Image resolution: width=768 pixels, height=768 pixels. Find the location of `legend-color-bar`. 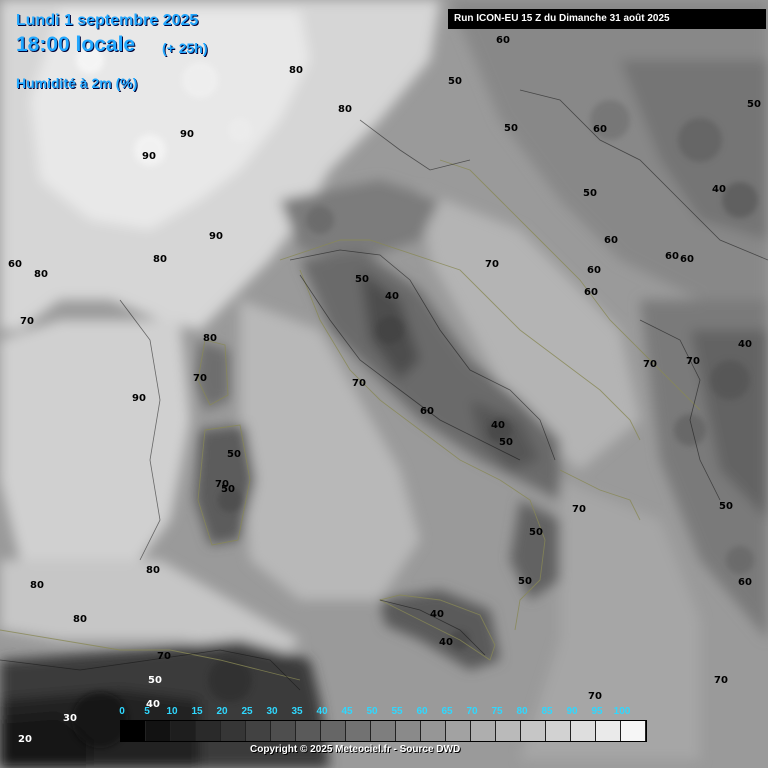

legend-color-bar is located at coordinates (383, 731).